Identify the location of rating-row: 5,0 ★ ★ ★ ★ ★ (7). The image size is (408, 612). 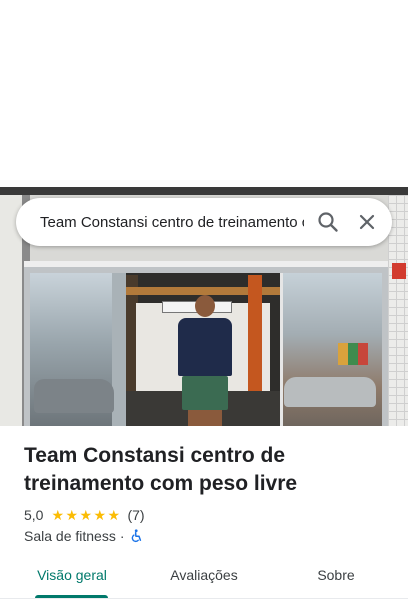
(84, 515).